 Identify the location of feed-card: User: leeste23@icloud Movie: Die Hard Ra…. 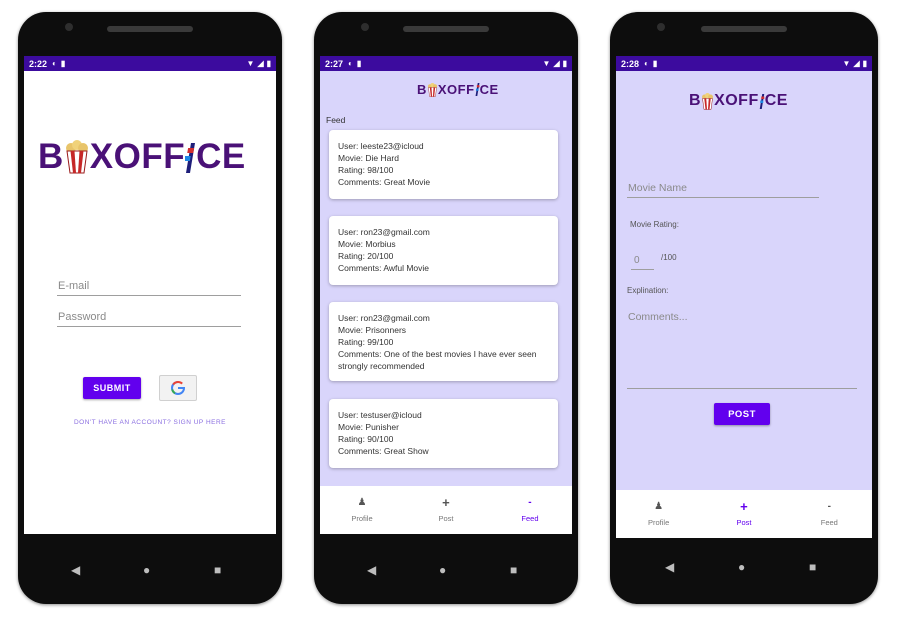
(443, 164).